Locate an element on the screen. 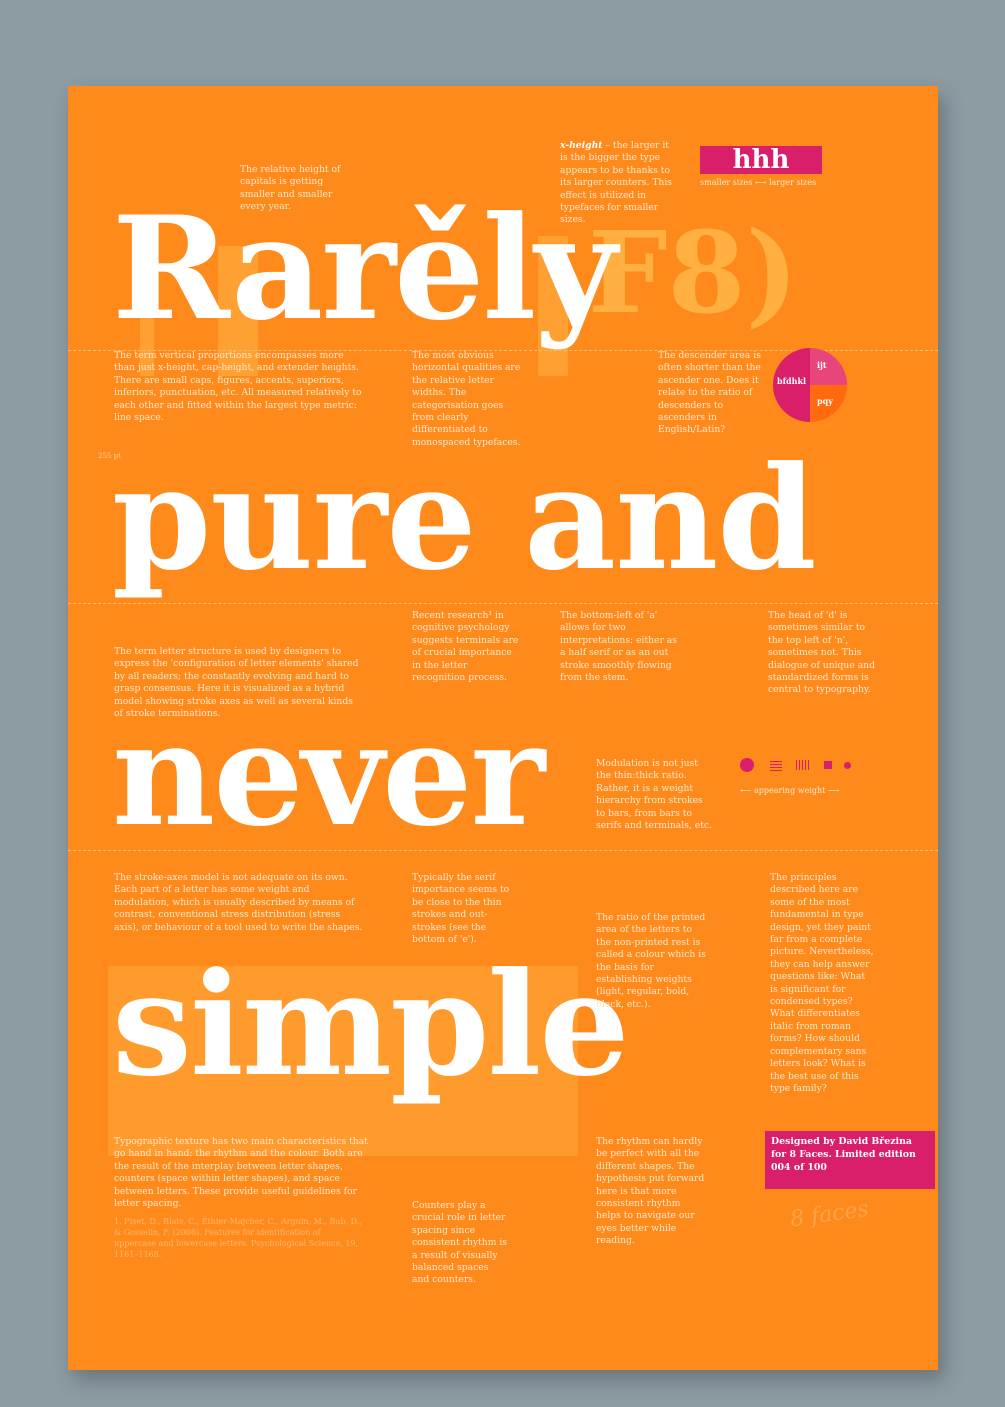 The height and width of the screenshot is (1407, 1005). weight-samples is located at coordinates (810, 766).